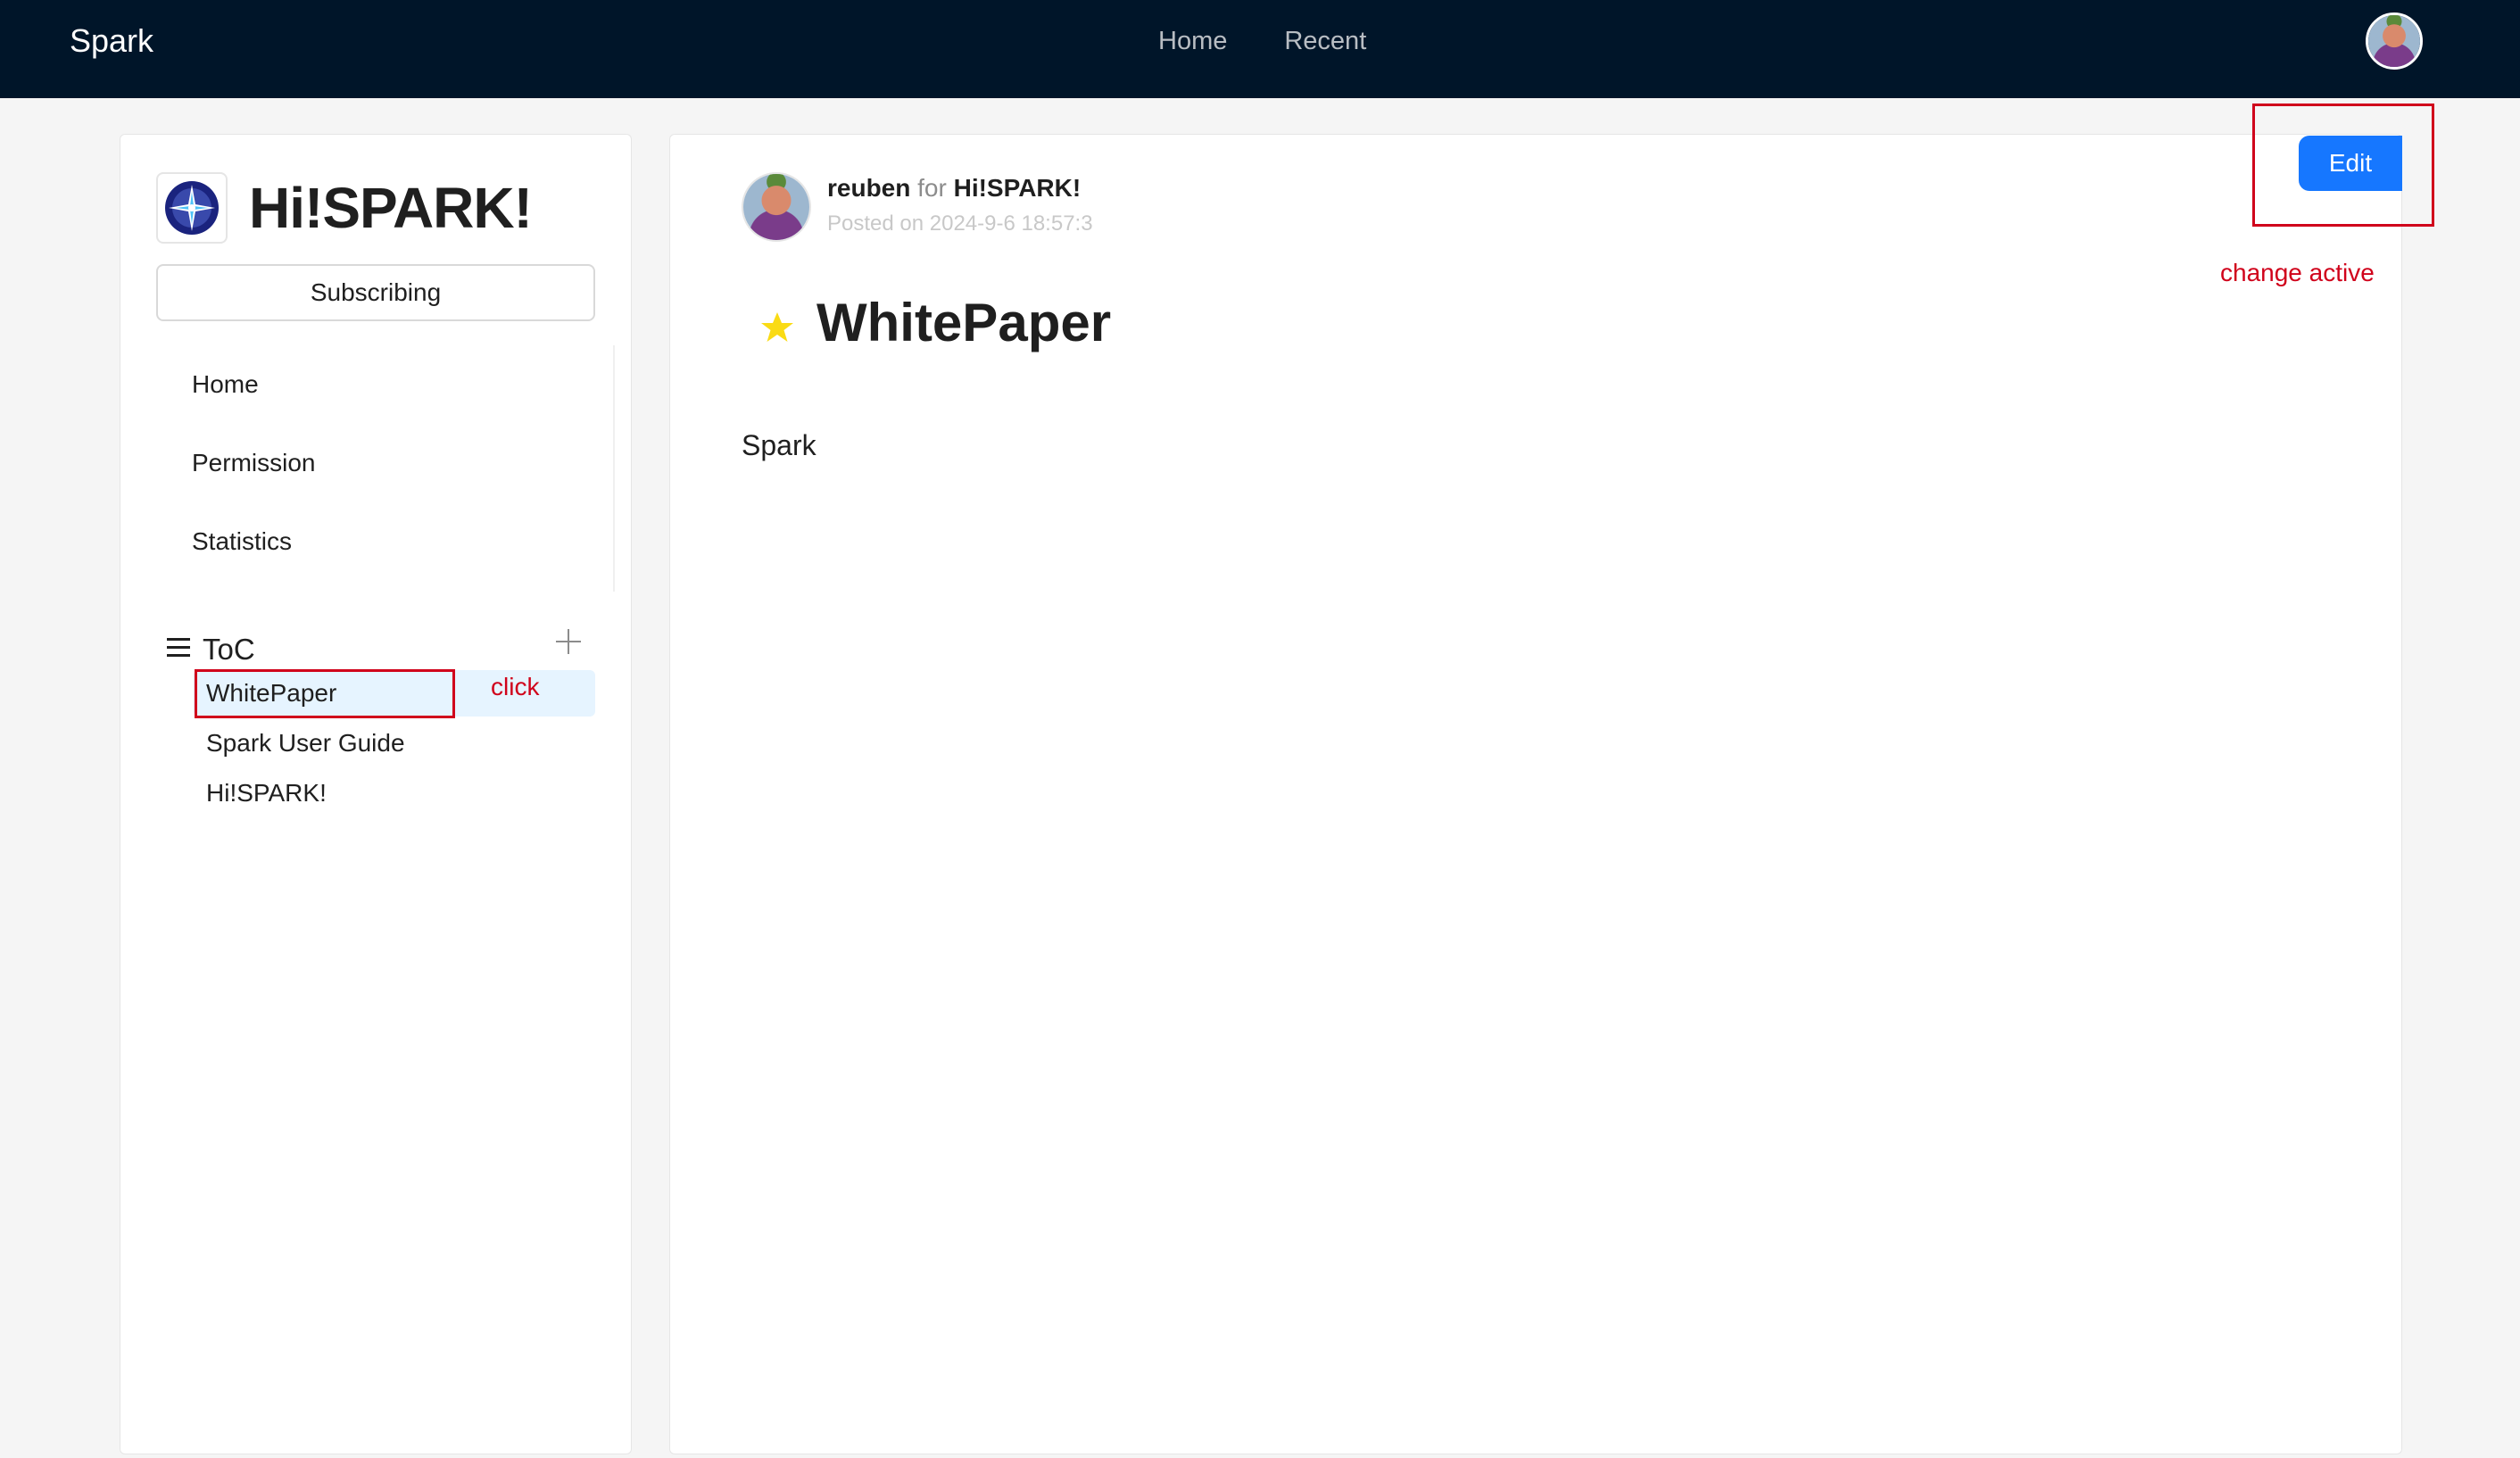 The image size is (2520, 1458). I want to click on top-navbar: Spark Home Recent, so click(1260, 49).